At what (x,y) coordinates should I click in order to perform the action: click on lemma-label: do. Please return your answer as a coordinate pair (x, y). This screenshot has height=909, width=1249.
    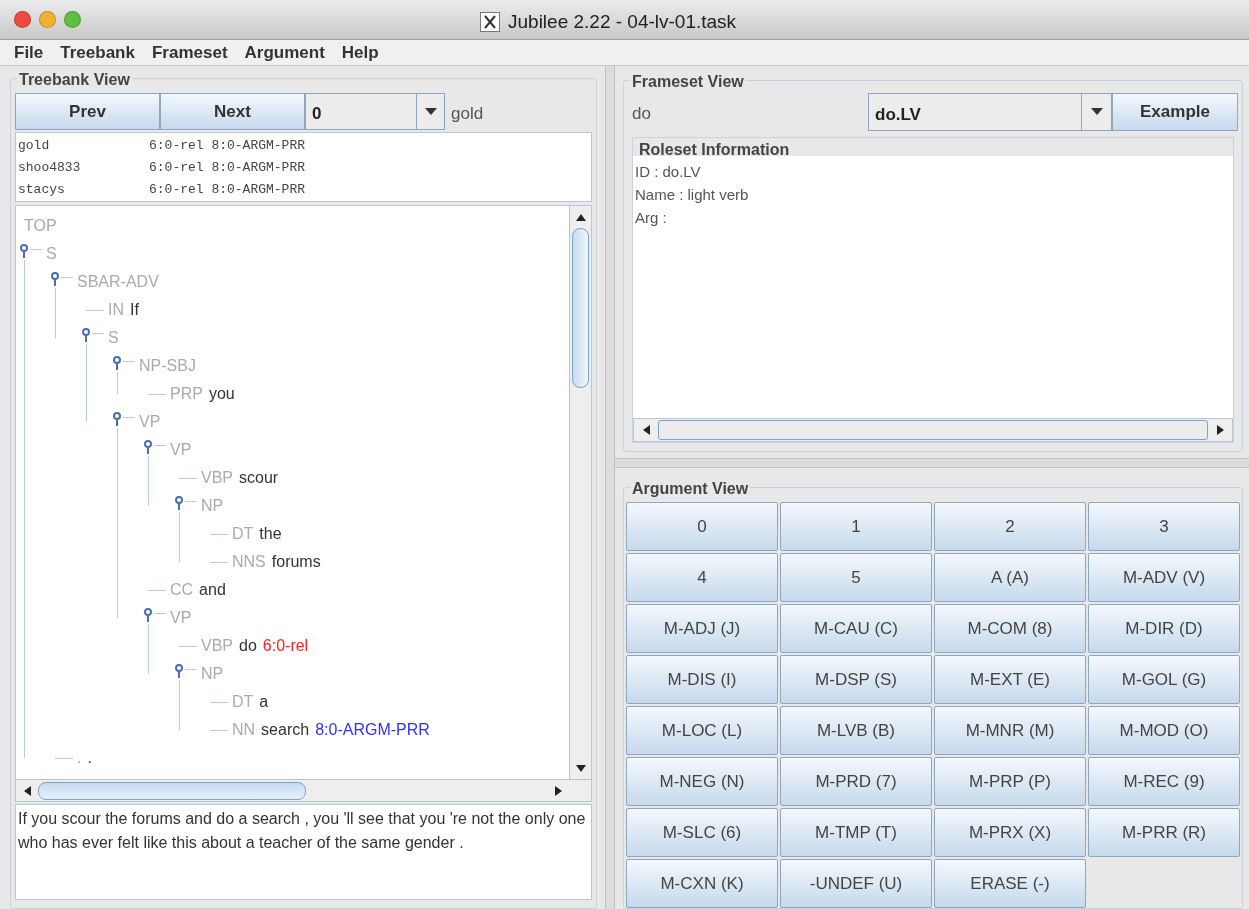
    Looking at the image, I should click on (641, 114).